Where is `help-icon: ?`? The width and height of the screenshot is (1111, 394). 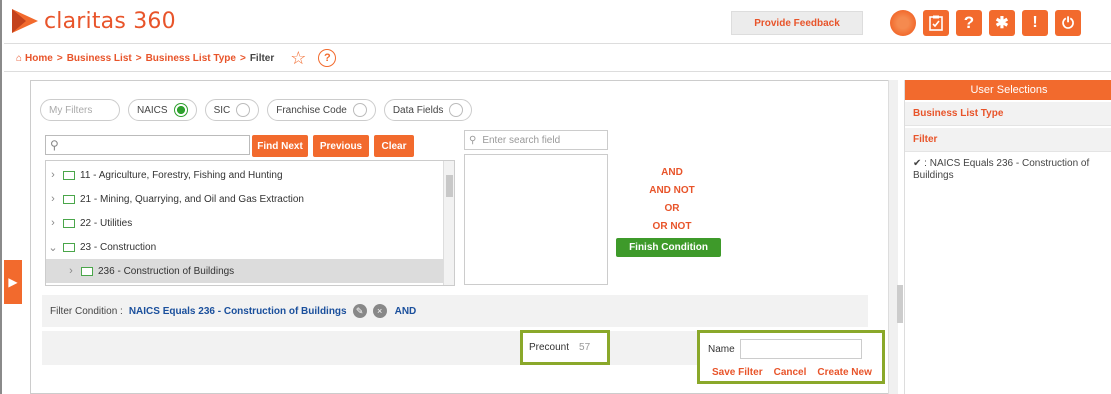
help-icon: ? is located at coordinates (969, 23).